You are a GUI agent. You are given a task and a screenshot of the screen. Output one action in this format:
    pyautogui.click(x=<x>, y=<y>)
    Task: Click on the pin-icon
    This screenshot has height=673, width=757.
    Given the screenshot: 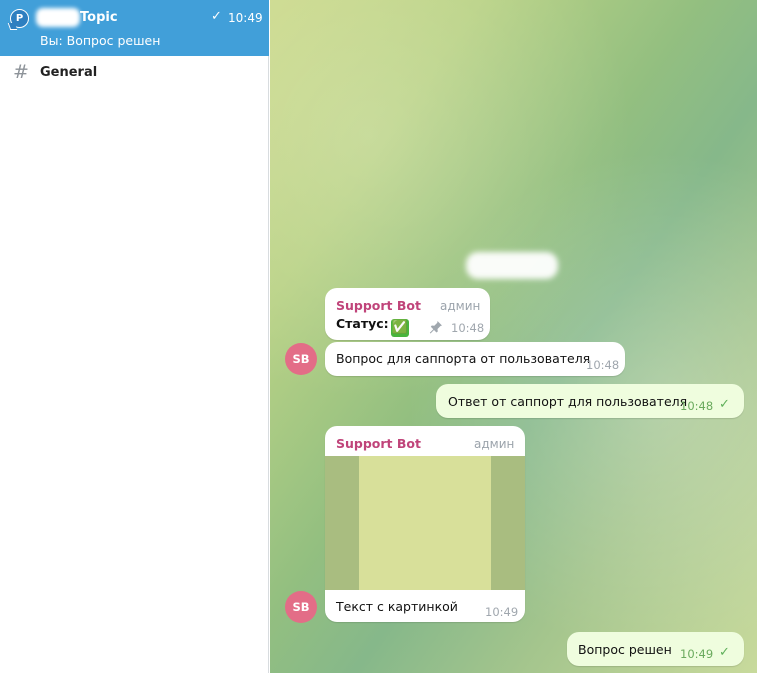 What is the action you would take?
    pyautogui.click(x=436, y=328)
    